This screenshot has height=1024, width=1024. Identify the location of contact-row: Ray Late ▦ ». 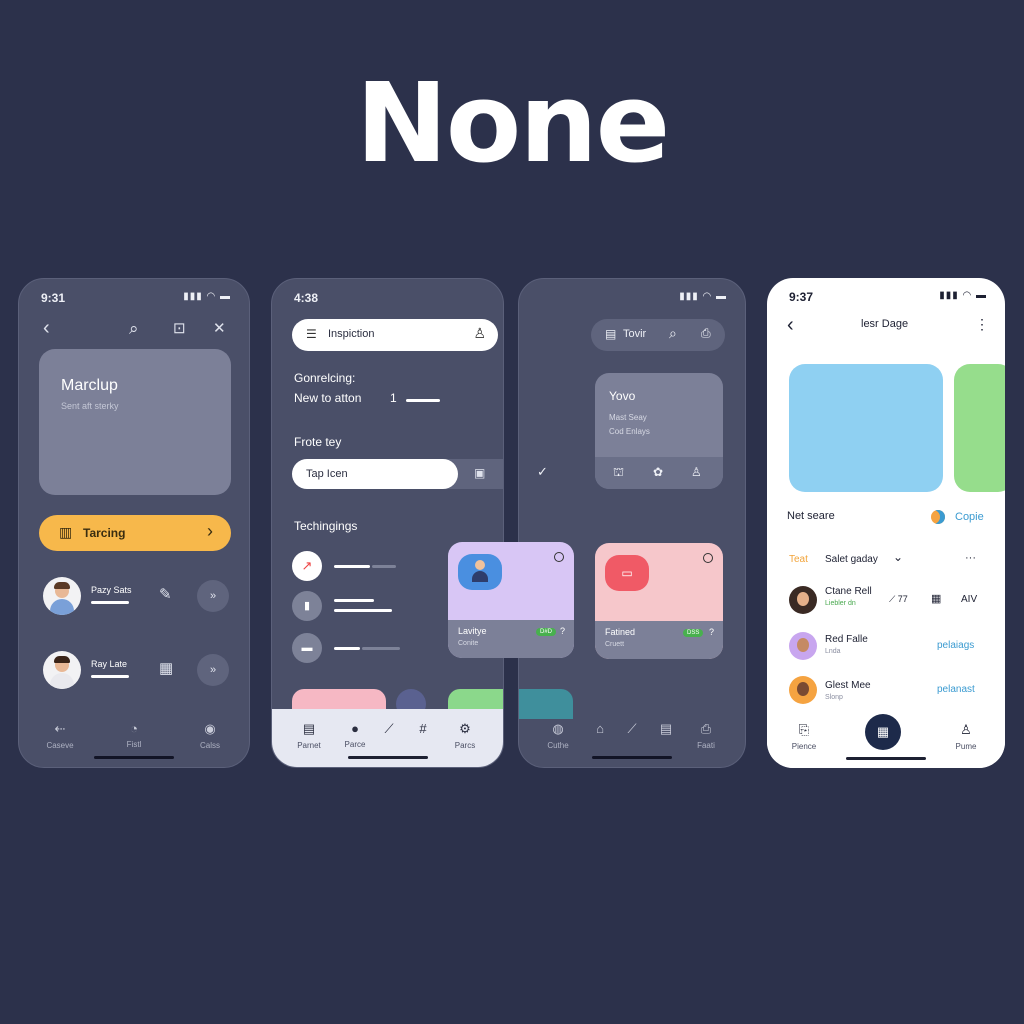
(134, 671).